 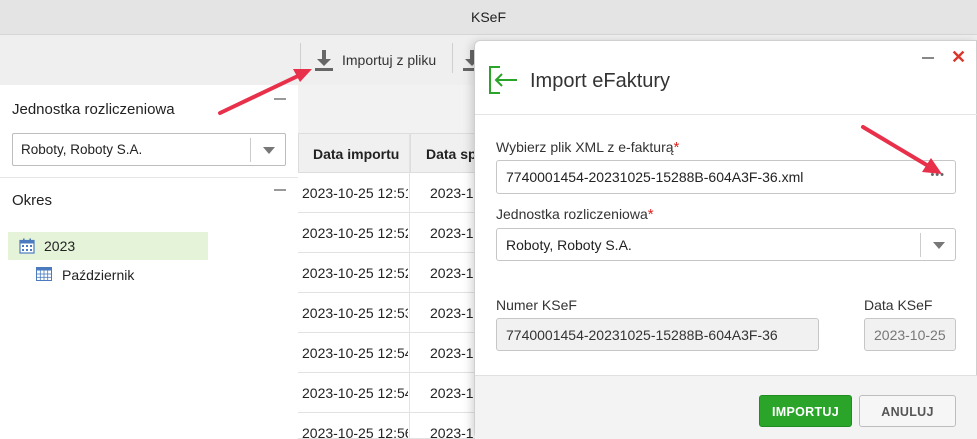 What do you see at coordinates (600, 81) in the screenshot?
I see `dialog-title: Import eFaktury` at bounding box center [600, 81].